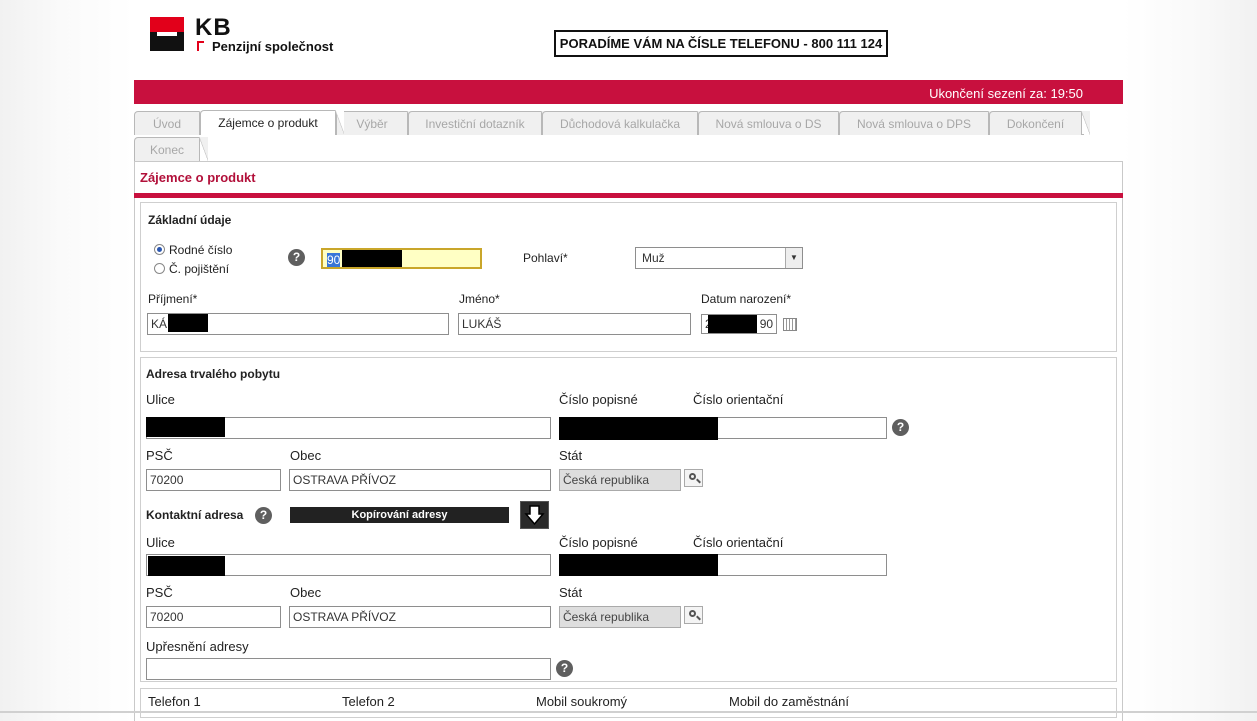  What do you see at coordinates (598, 399) in the screenshot?
I see `perm-house-label: Číslo popisné` at bounding box center [598, 399].